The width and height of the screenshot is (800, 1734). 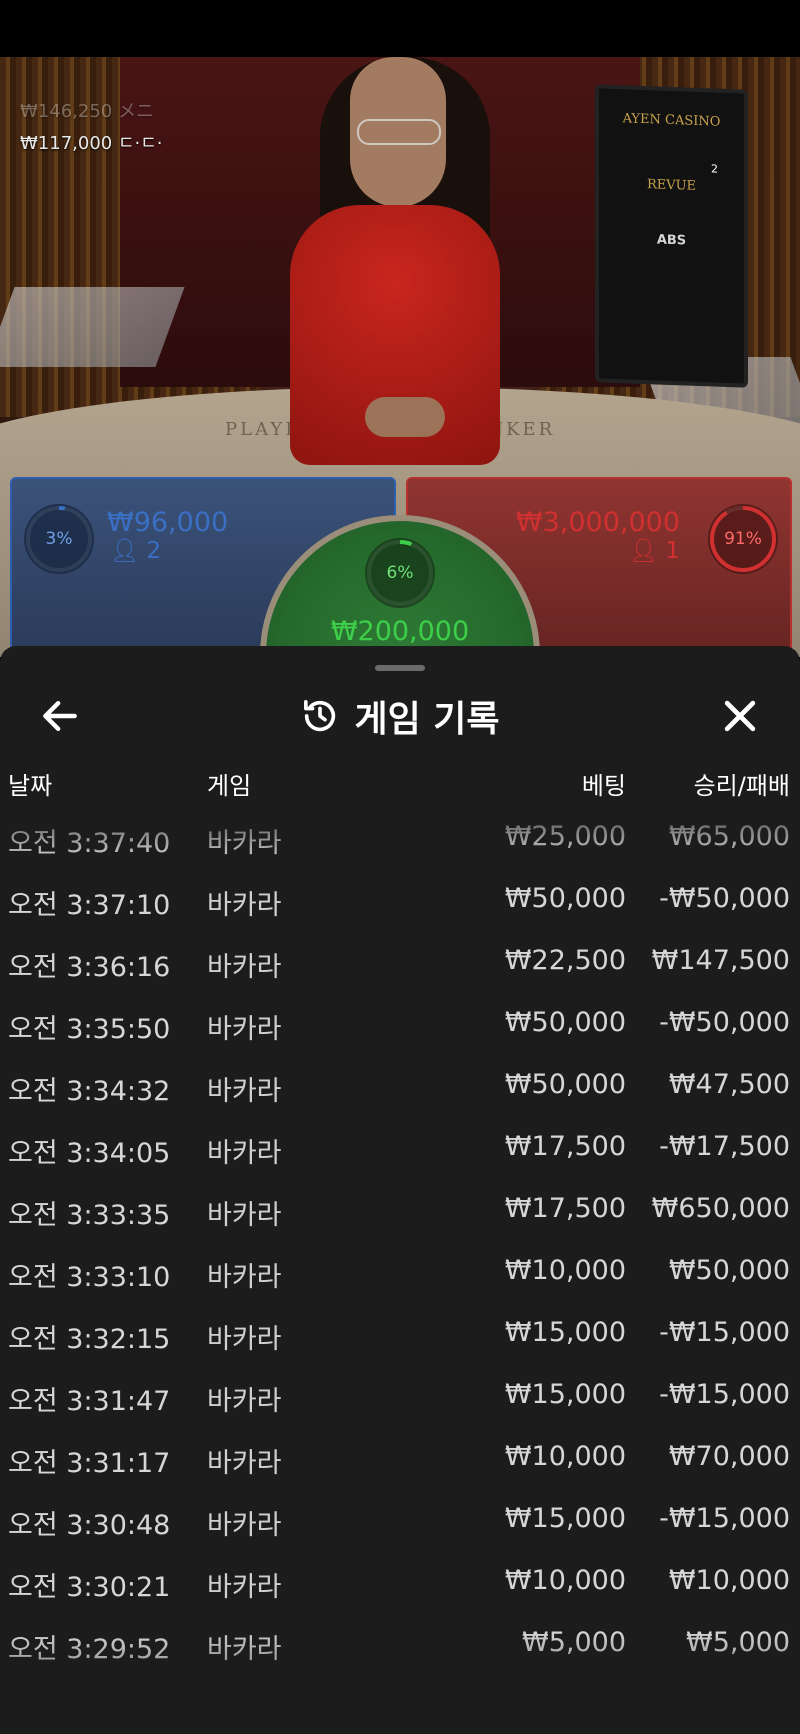 I want to click on history-result: ₩47,500, so click(x=729, y=1084).